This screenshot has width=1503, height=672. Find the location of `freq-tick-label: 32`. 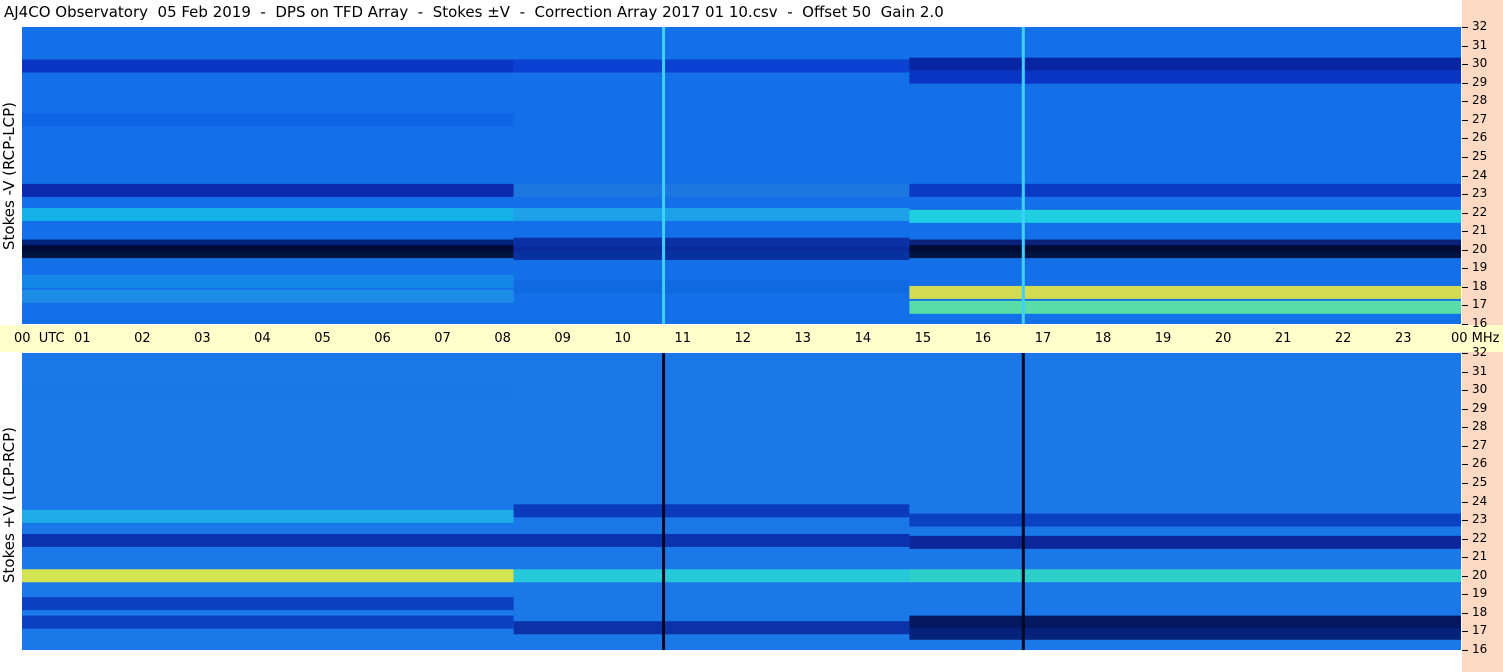

freq-tick-label: 32 is located at coordinates (1480, 26).